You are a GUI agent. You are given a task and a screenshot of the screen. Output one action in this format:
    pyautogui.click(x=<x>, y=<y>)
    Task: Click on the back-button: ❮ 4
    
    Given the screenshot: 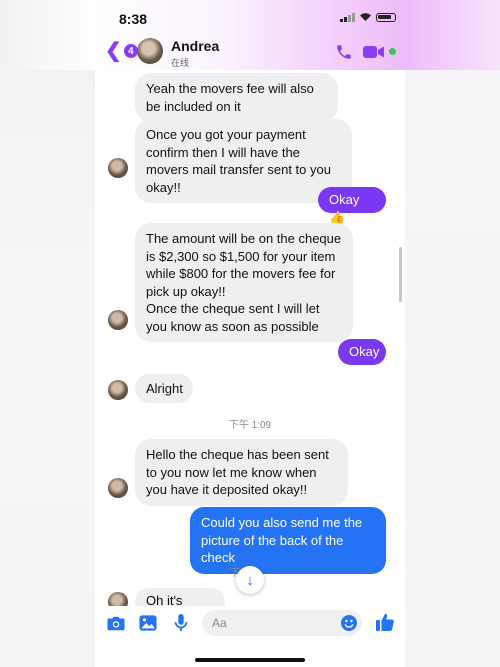 What is the action you would take?
    pyautogui.click(x=121, y=51)
    